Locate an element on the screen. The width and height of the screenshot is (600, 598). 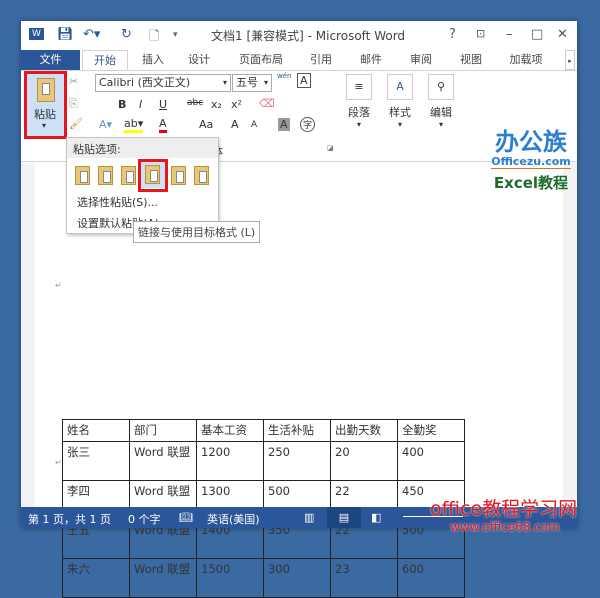
table-row: 张三 Word 联盟 1200 250 20 400 is located at coordinates (263, 461).